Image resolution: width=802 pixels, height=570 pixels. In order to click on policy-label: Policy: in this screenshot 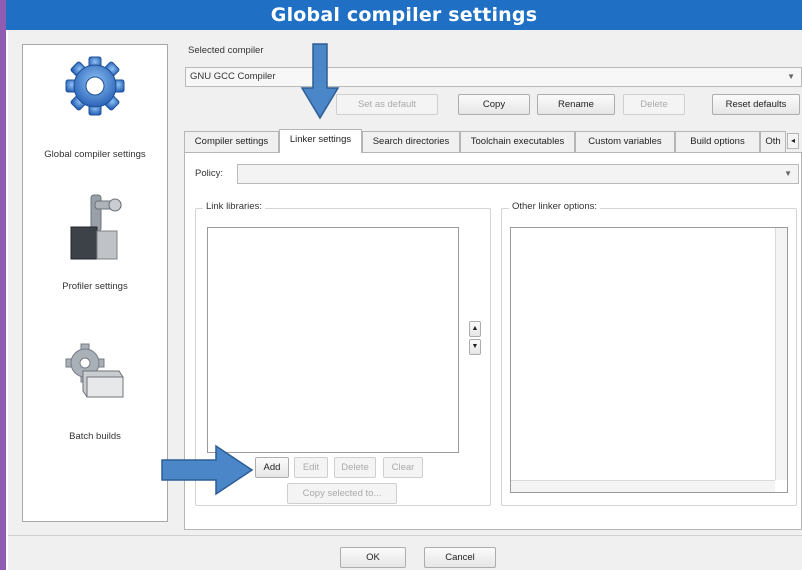, I will do `click(209, 173)`.